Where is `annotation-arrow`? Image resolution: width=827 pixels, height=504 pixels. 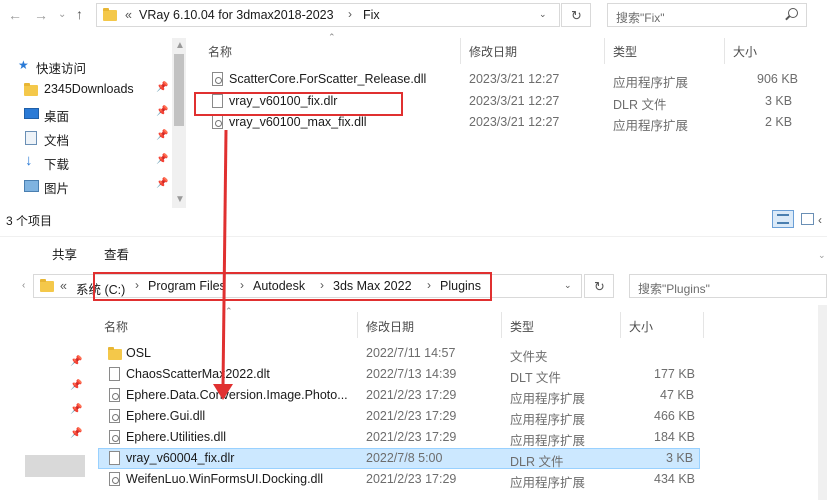
annotation-arrow is located at coordinates (223, 264).